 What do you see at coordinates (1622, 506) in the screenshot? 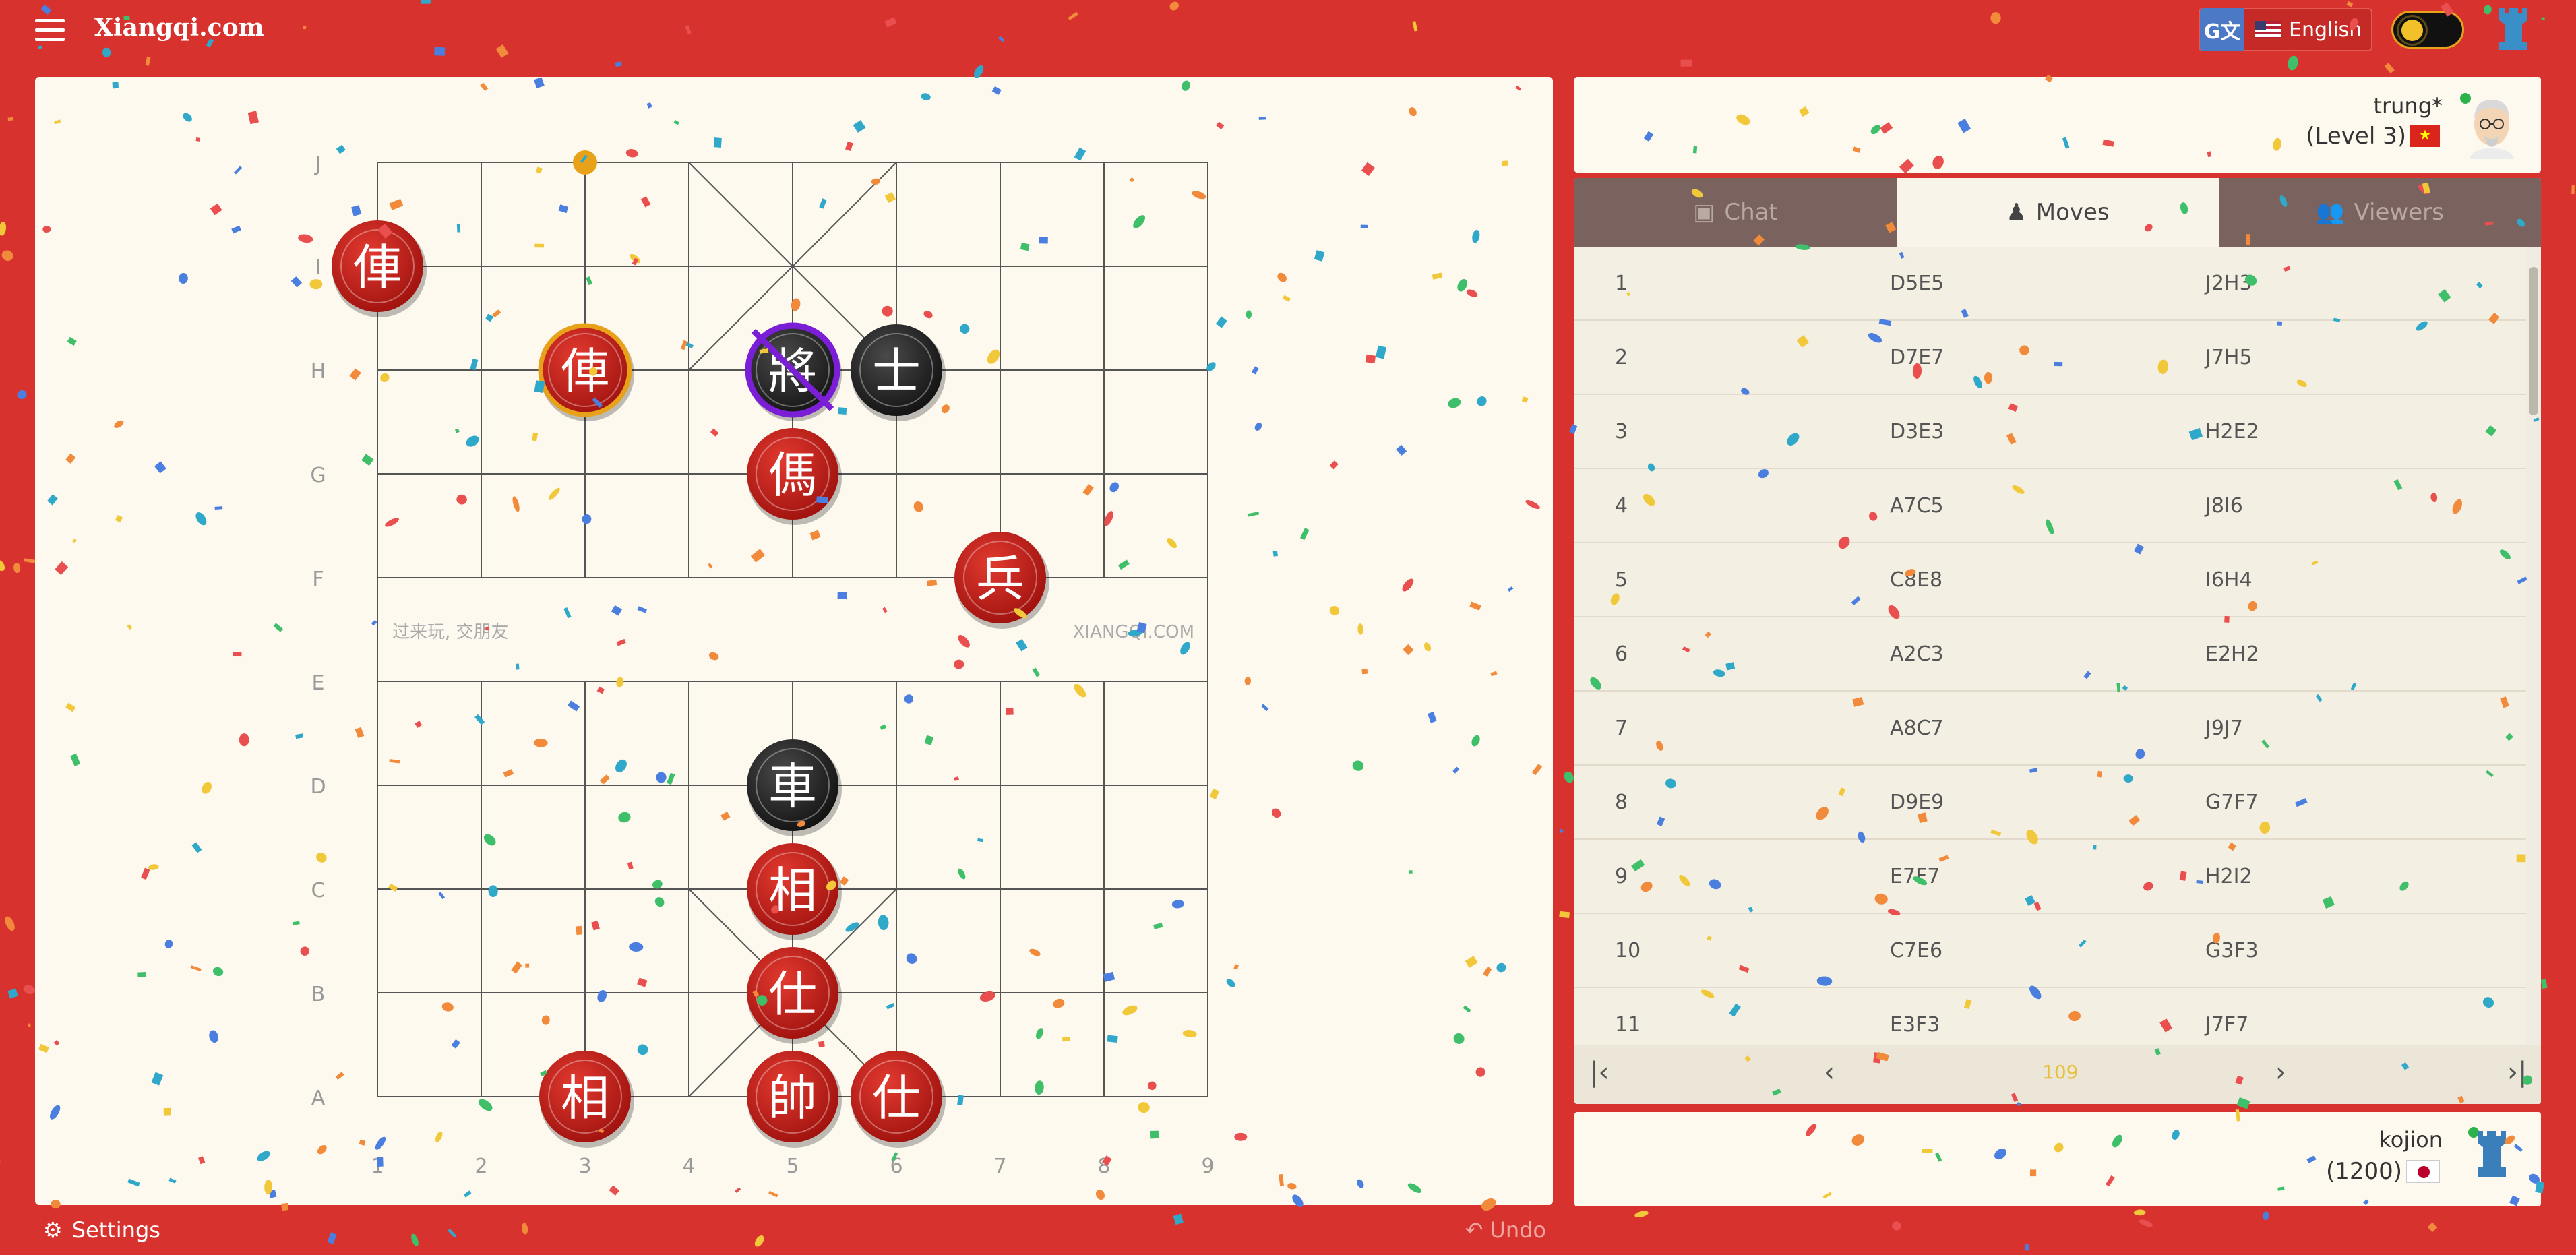
I see `move-number: 4` at bounding box center [1622, 506].